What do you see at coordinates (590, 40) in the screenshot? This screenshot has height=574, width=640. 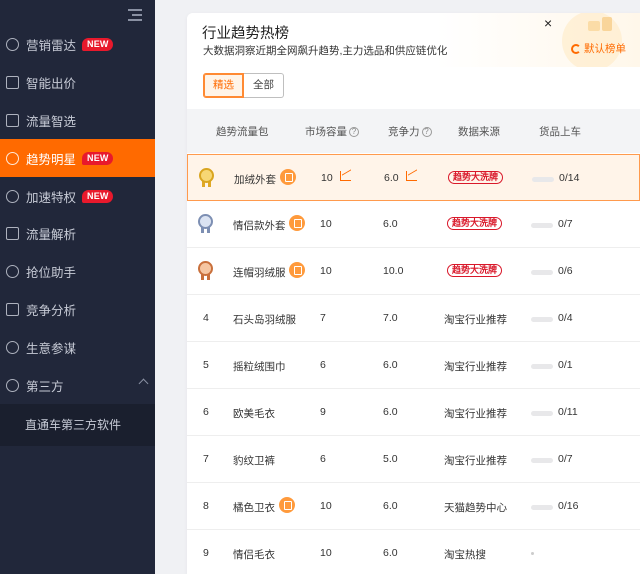 I see `header-decoration-icon` at bounding box center [590, 40].